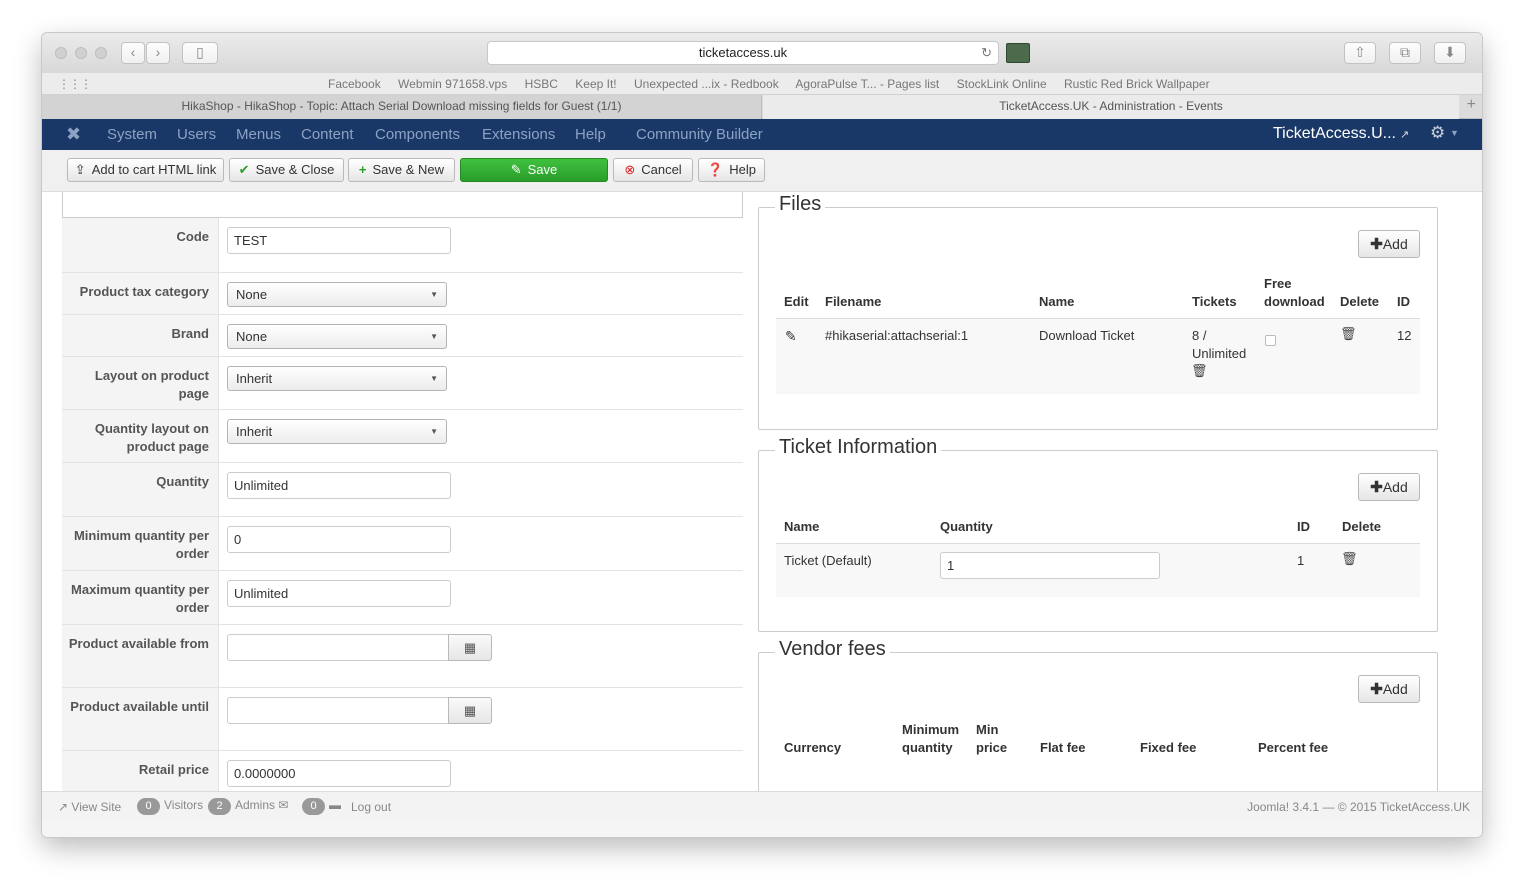  I want to click on tax-category-select: None ▼, so click(337, 294).